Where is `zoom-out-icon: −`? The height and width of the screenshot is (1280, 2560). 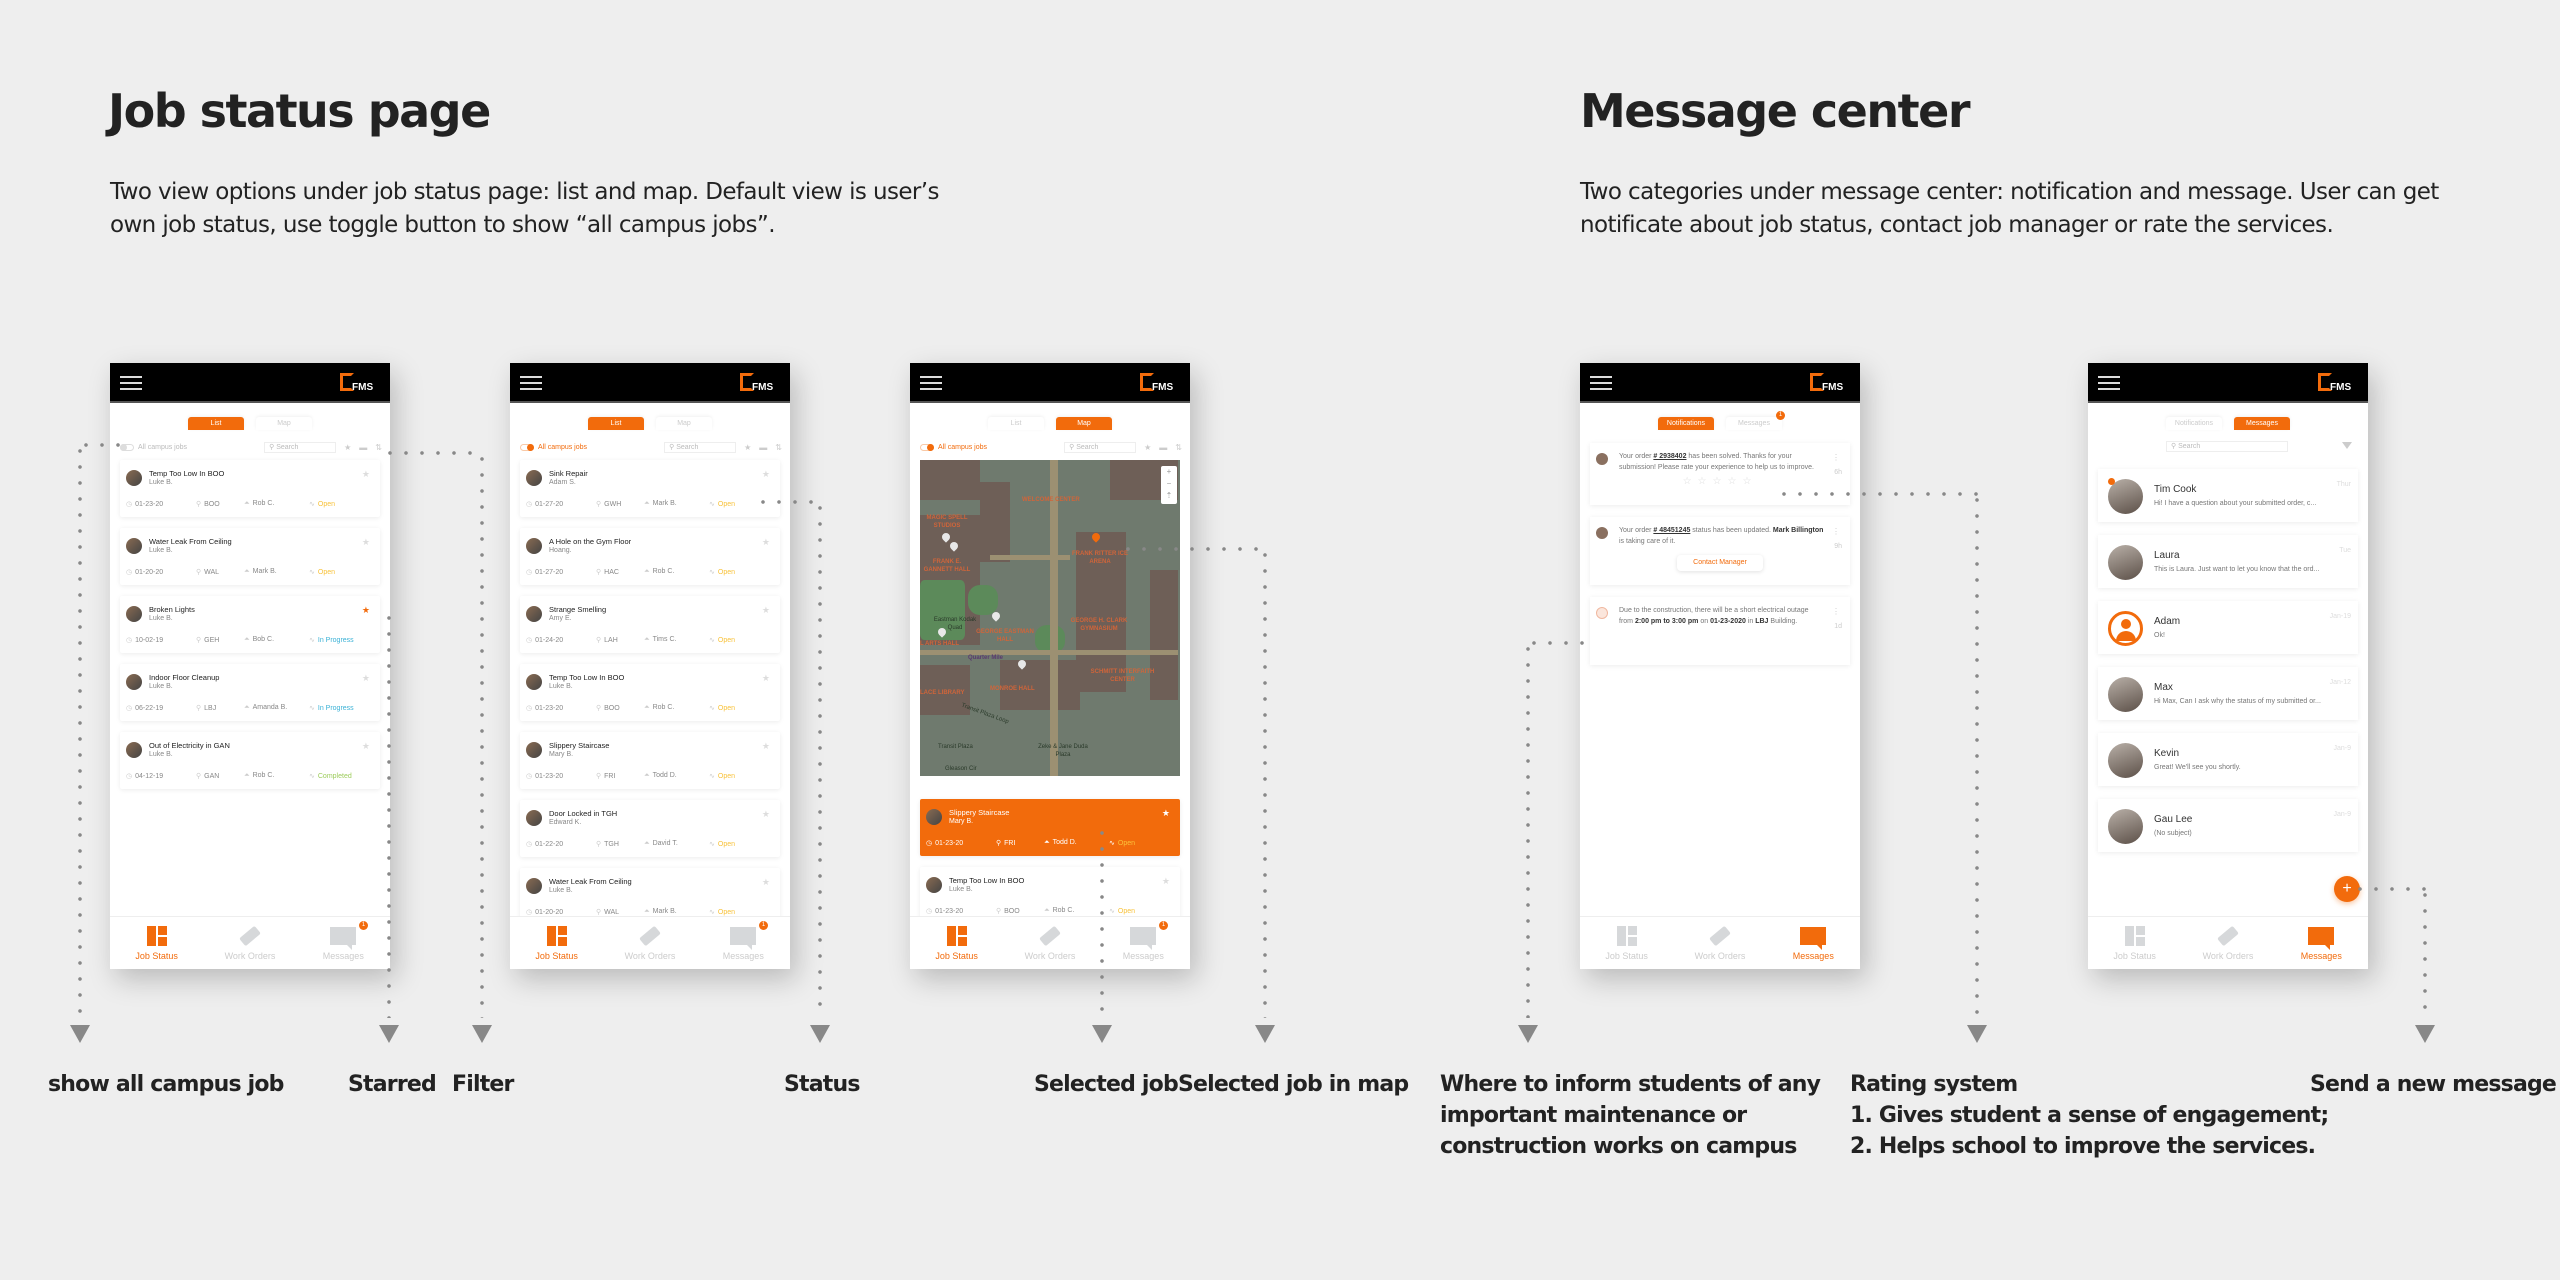 zoom-out-icon: − is located at coordinates (1169, 484).